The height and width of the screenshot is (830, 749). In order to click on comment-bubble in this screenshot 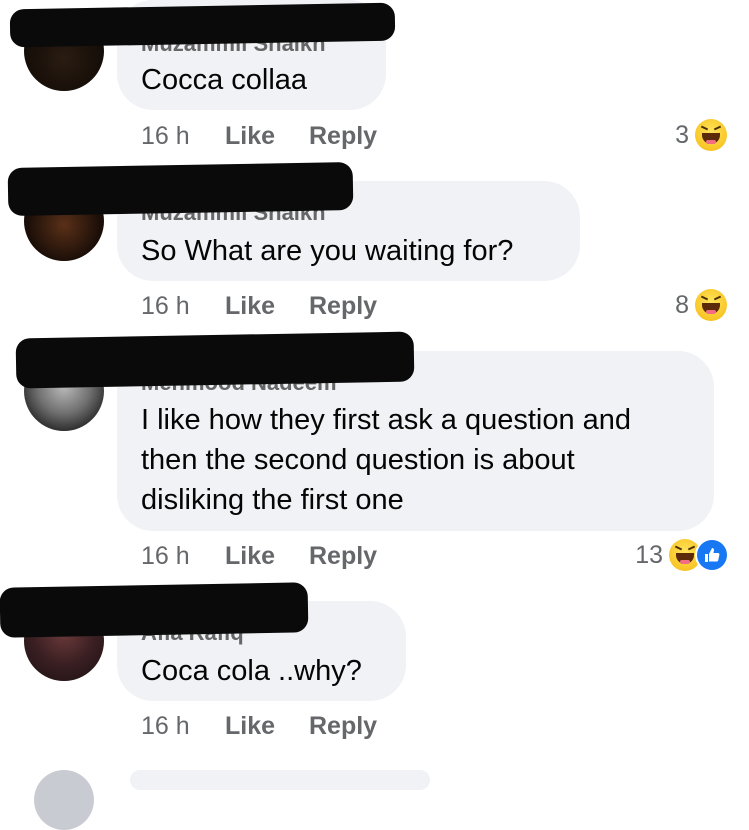, I will do `click(280, 780)`.